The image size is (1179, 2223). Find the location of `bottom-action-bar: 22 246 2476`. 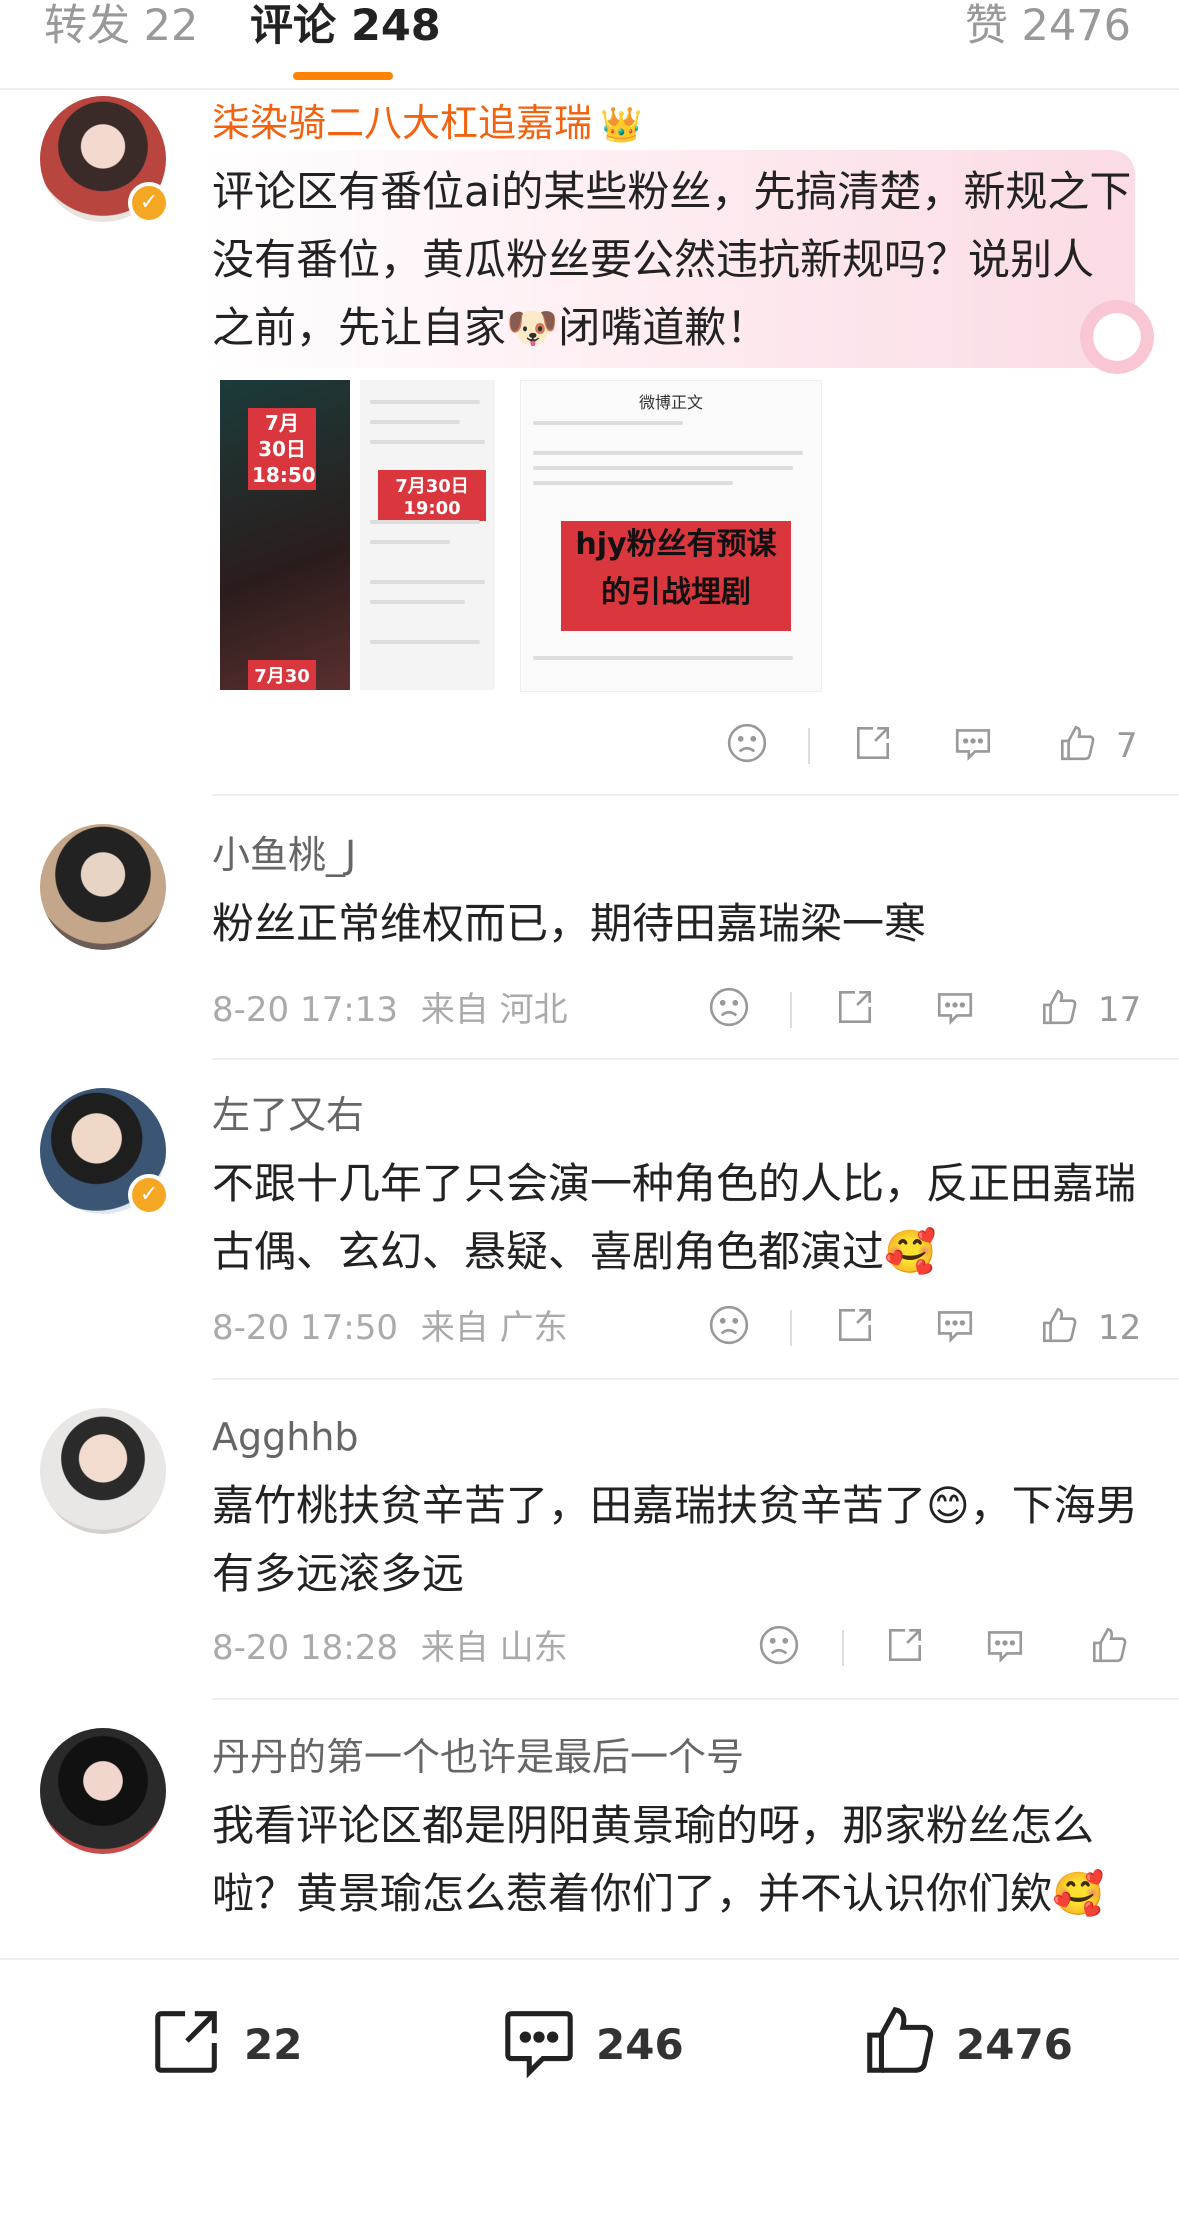

bottom-action-bar: 22 246 2476 is located at coordinates (589, 2090).